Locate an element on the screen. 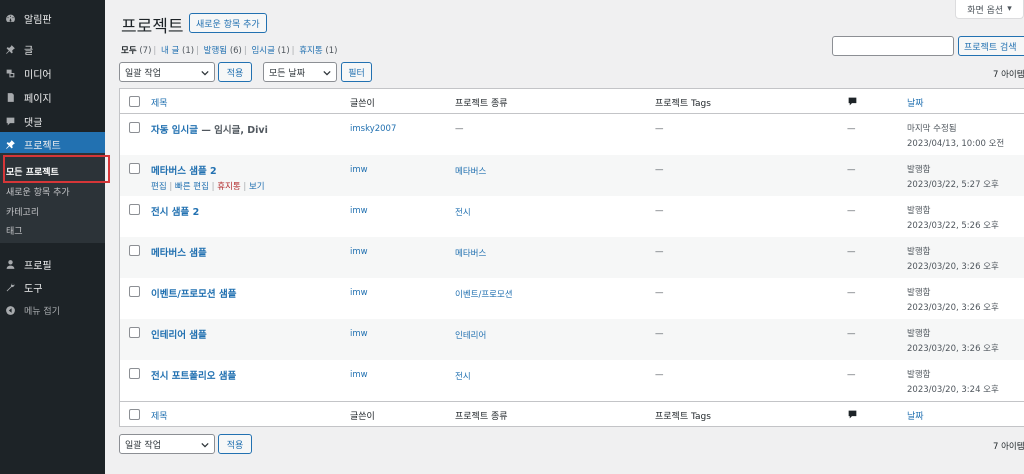 The height and width of the screenshot is (474, 1024). sidebar-item-pages: 페이지 is located at coordinates (52, 97).